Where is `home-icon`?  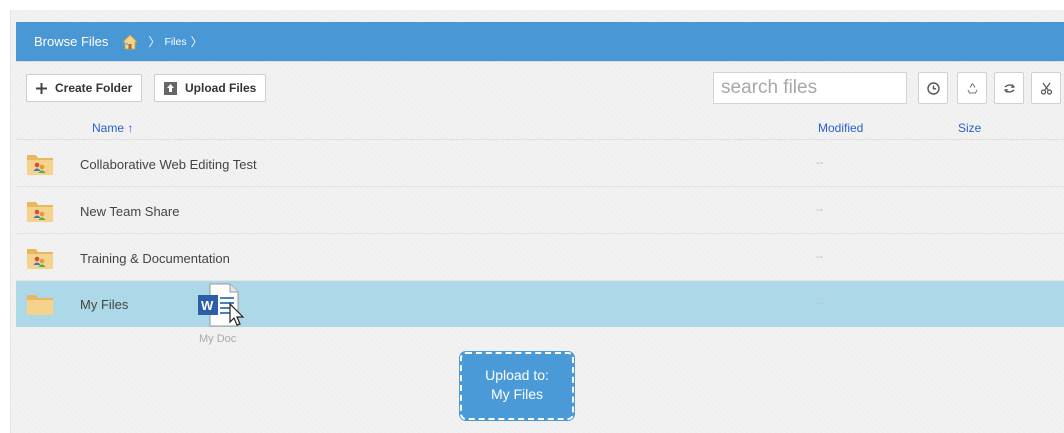
home-icon is located at coordinates (130, 41).